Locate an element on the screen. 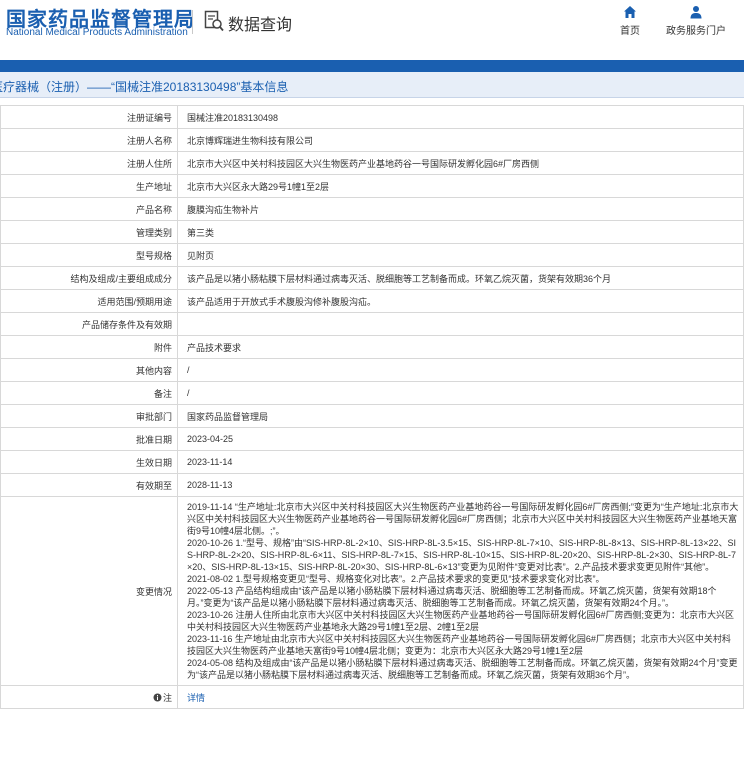 Image resolution: width=744 pixels, height=773 pixels. nav-service-portal-label: 政务服务门户 is located at coordinates (696, 31).